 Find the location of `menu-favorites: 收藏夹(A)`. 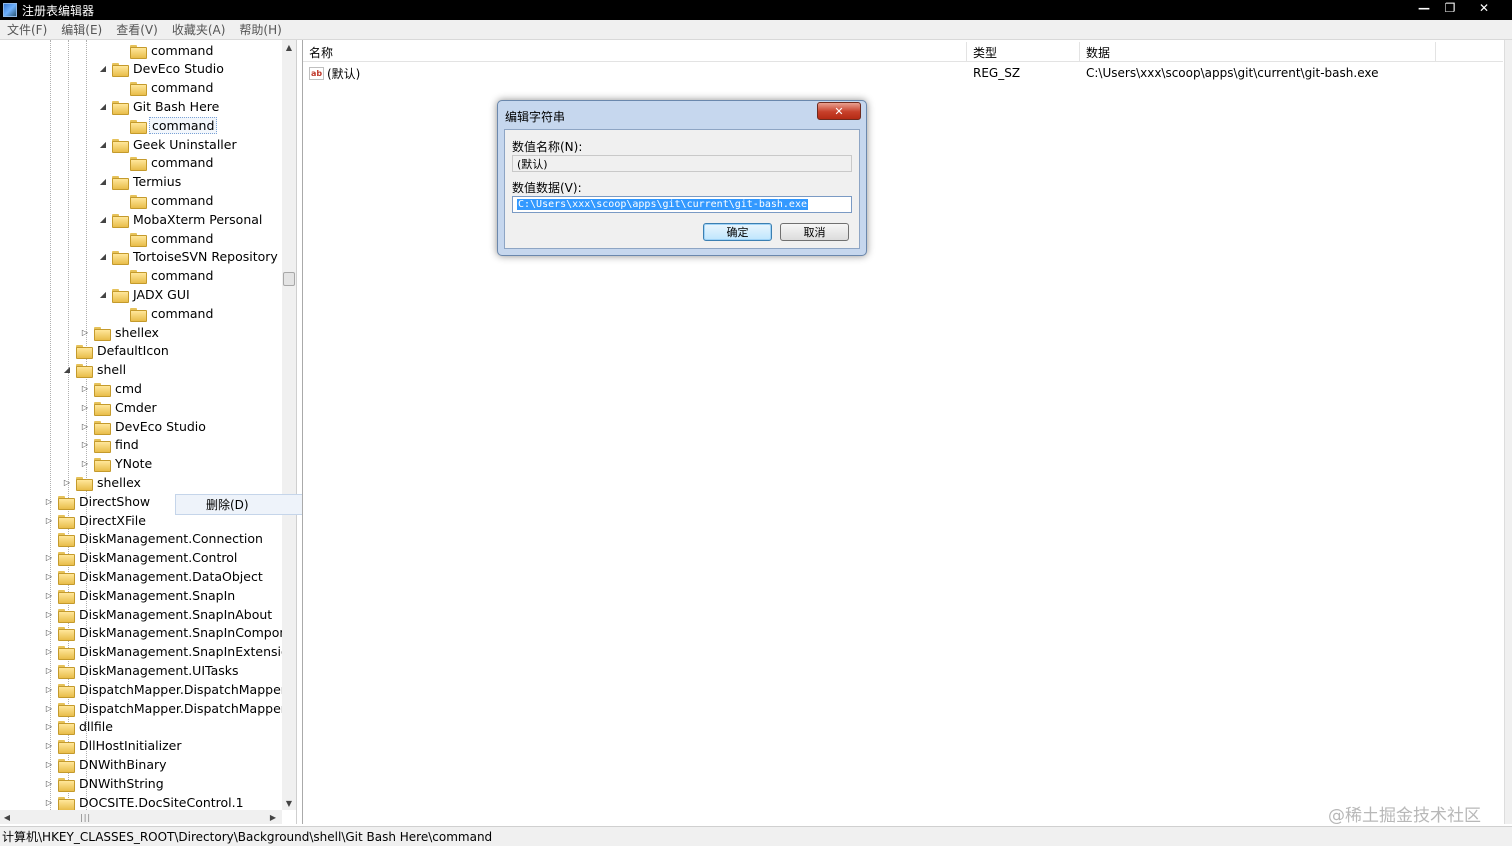

menu-favorites: 收藏夹(A) is located at coordinates (199, 29).